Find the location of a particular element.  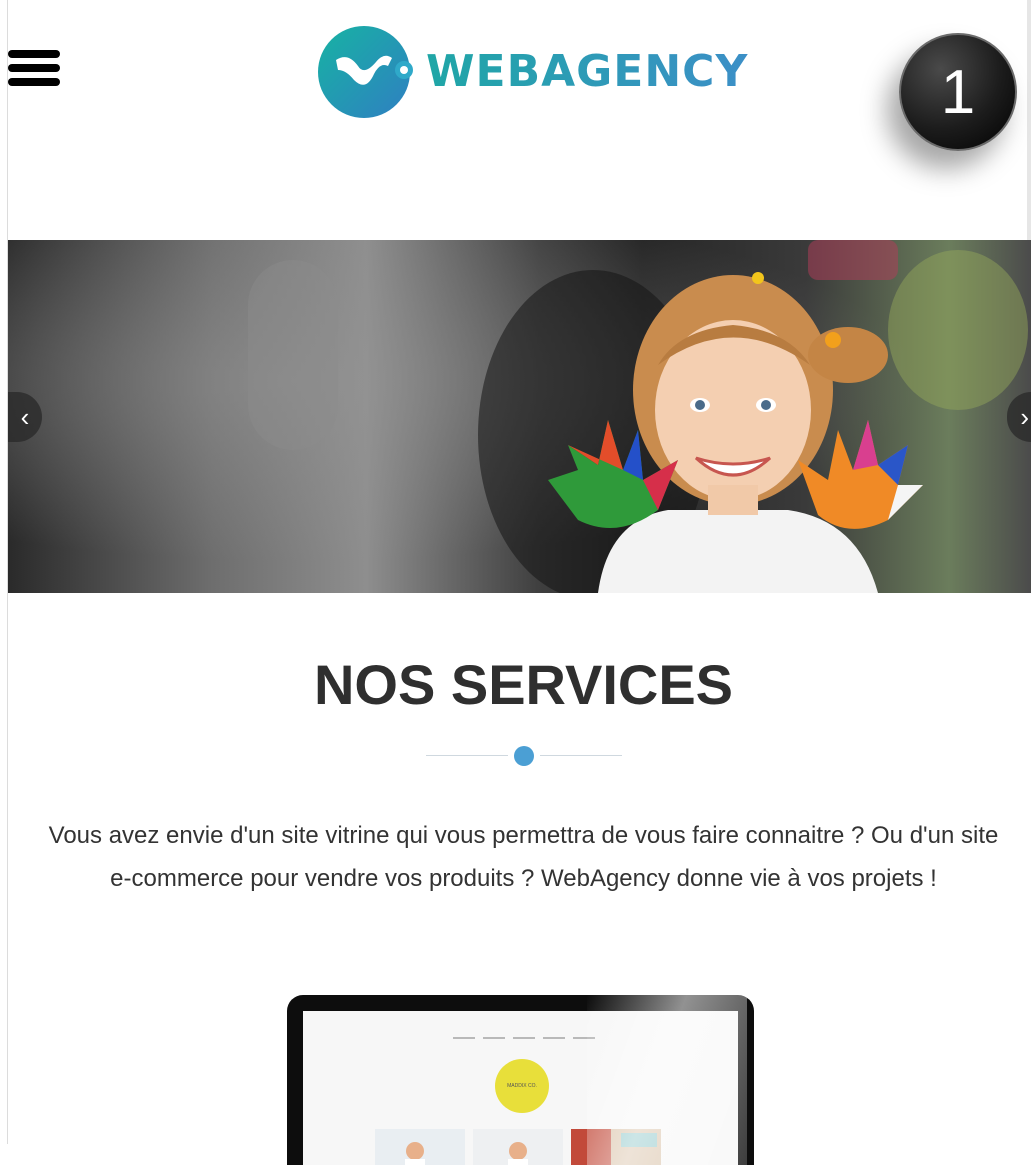

section-divider is located at coordinates (524, 756).